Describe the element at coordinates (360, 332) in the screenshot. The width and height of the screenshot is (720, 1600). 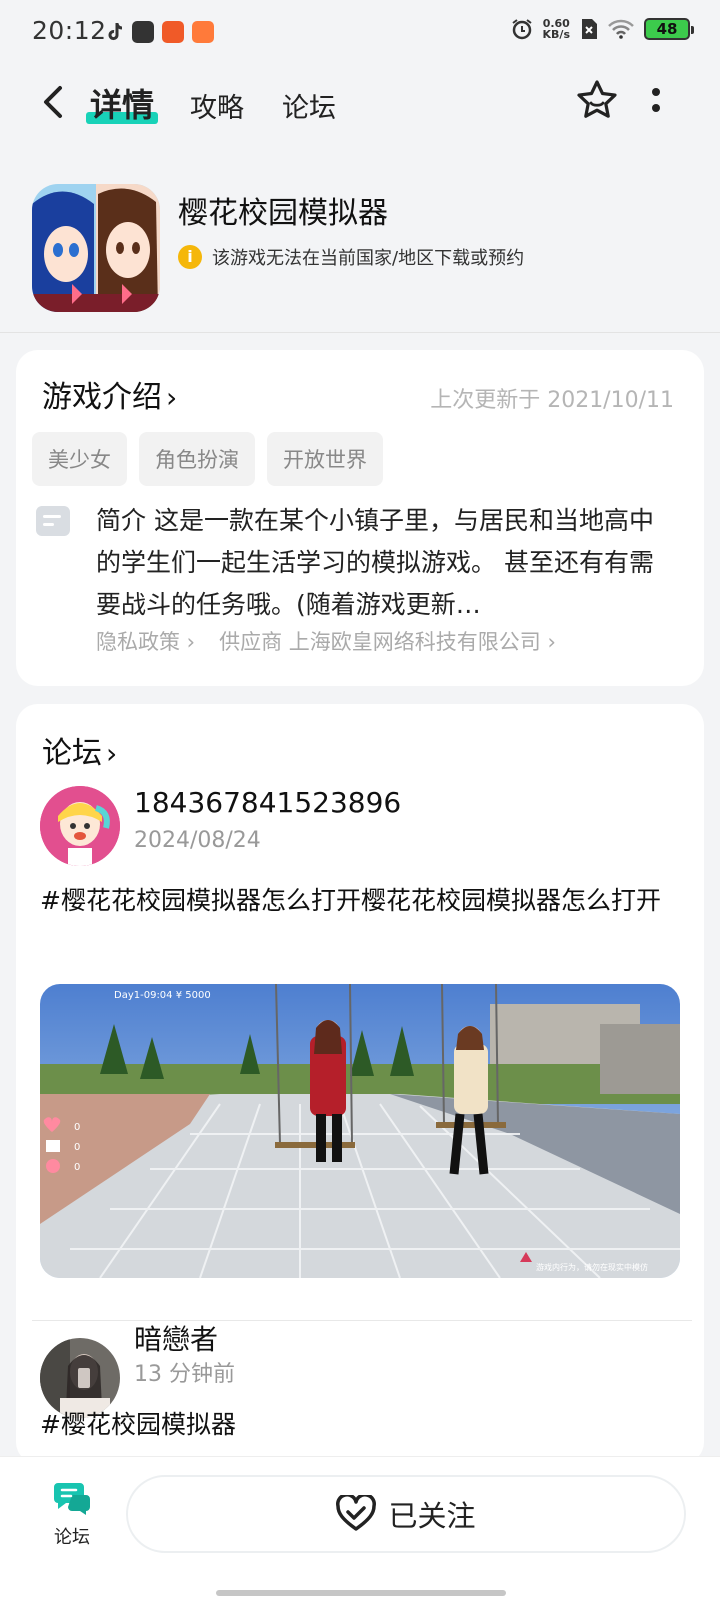
I see `divider` at that location.